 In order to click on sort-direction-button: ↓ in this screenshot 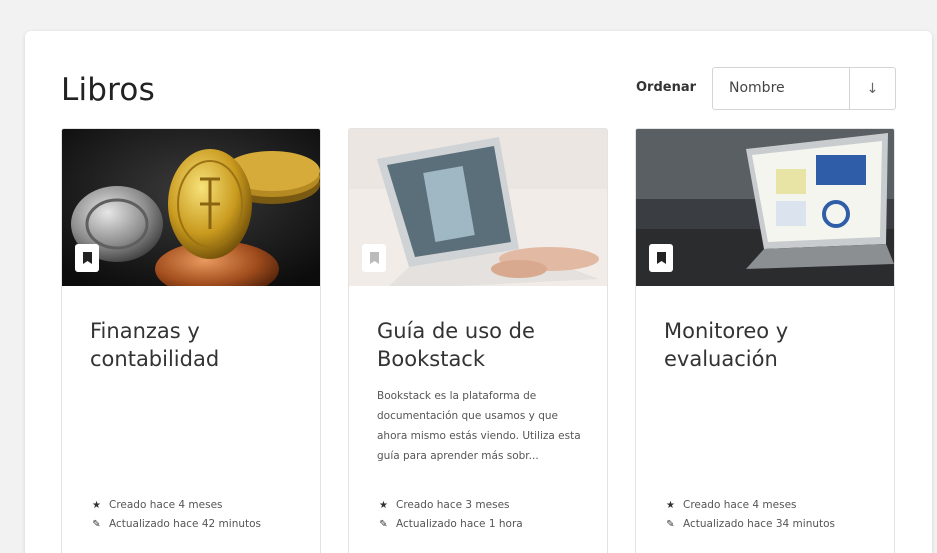, I will do `click(872, 88)`.